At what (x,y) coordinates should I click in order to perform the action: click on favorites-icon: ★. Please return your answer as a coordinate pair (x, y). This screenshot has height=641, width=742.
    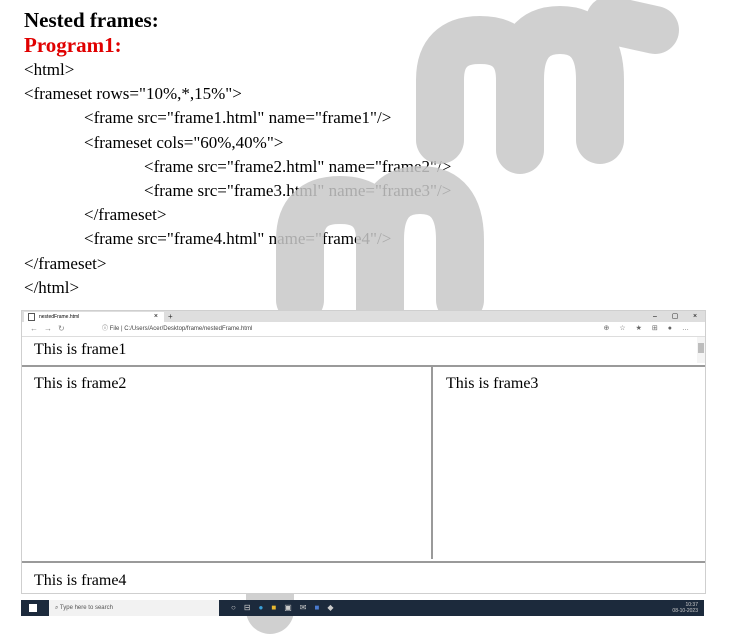
    Looking at the image, I should click on (644, 328).